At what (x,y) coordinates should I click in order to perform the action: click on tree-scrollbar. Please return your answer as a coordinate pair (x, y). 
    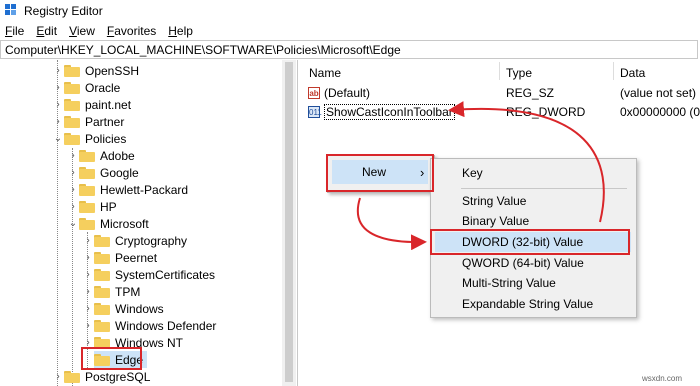
    Looking at the image, I should click on (289, 223).